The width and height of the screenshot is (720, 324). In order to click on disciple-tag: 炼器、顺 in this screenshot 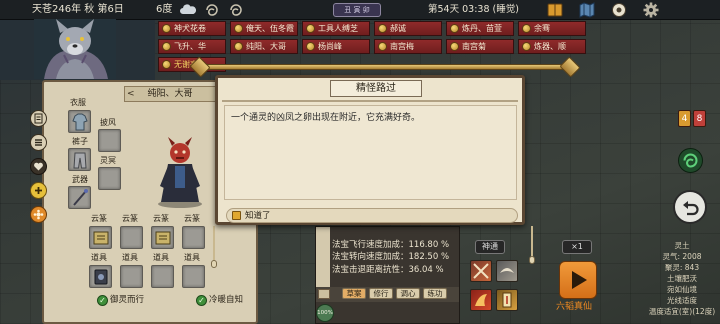, I will do `click(552, 46)`.